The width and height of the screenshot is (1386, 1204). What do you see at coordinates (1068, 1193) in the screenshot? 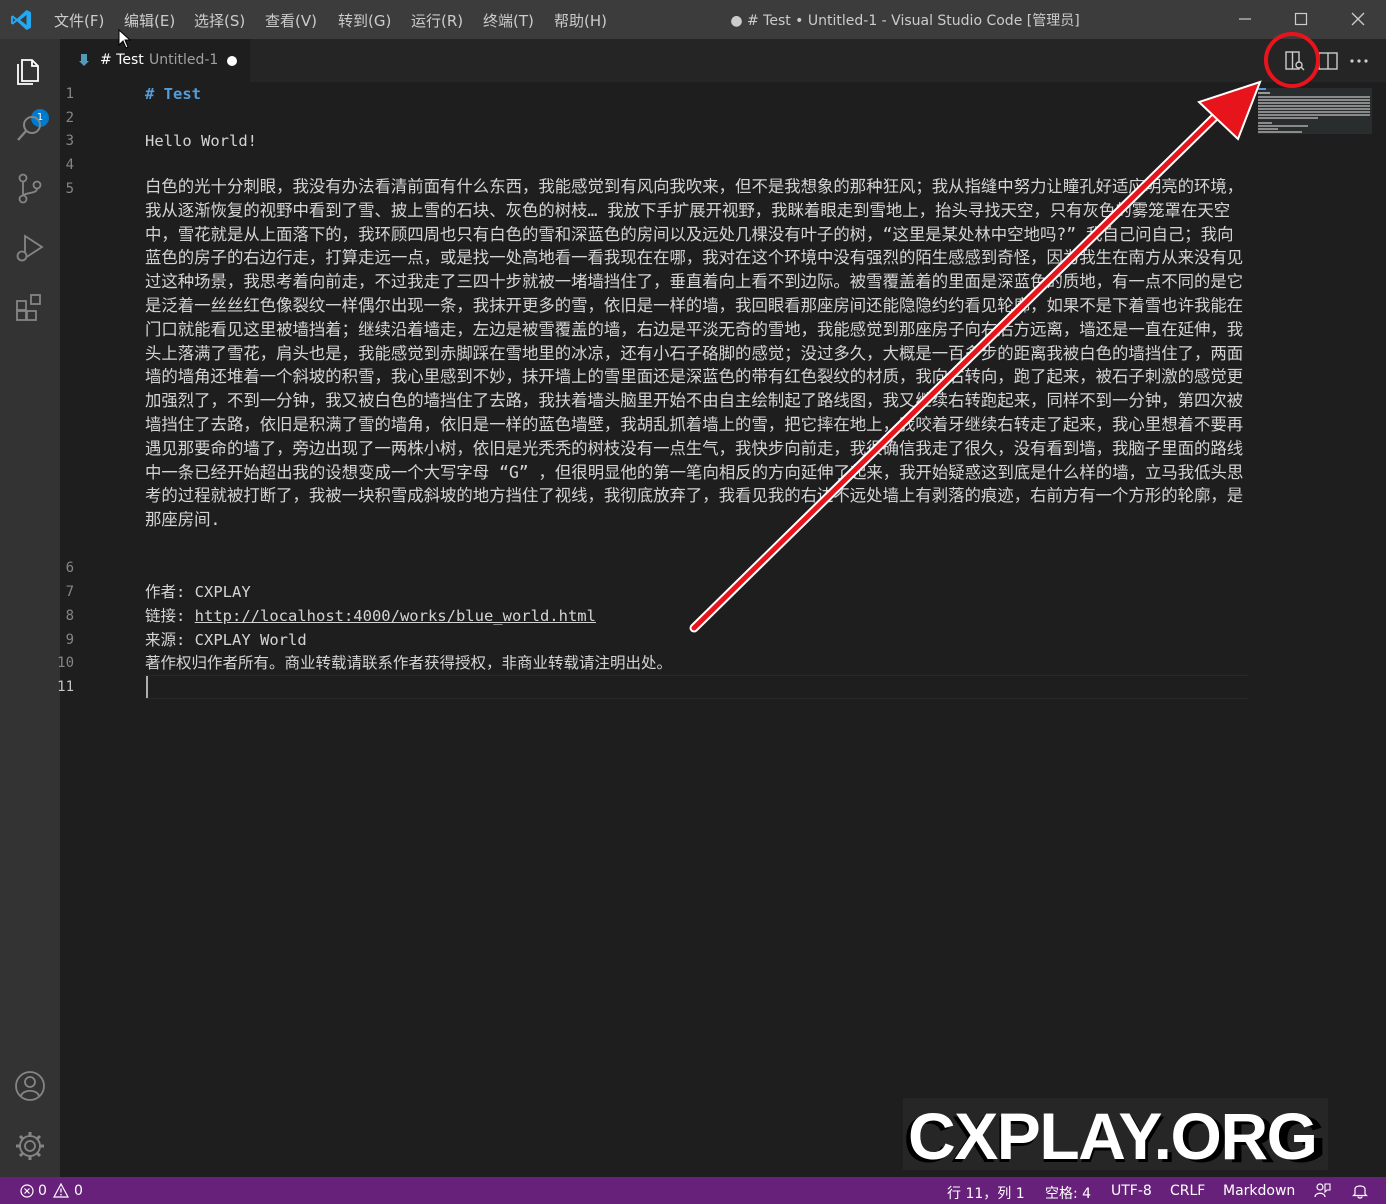
I see `indentation: 空格: 4` at bounding box center [1068, 1193].